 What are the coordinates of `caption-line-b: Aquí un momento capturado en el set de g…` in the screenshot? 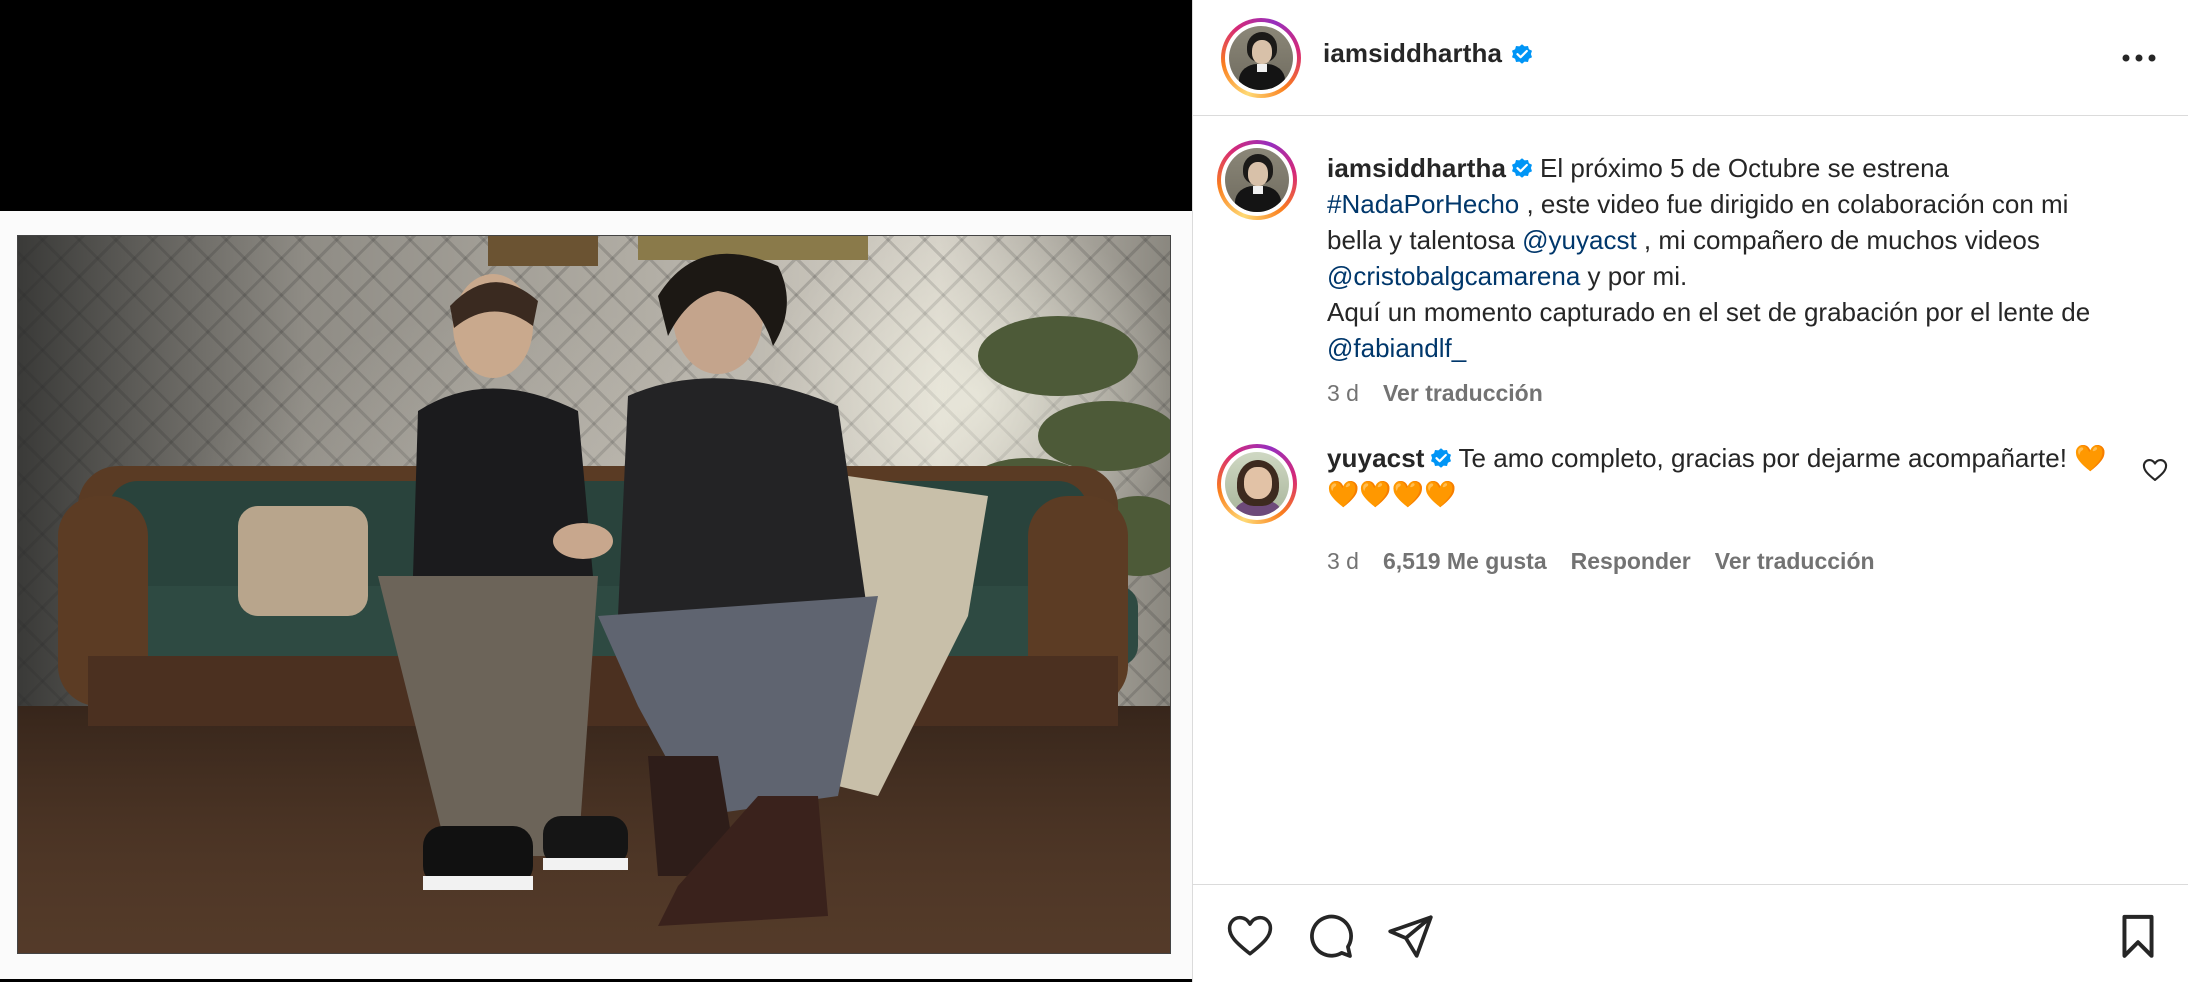 It's located at (1709, 312).